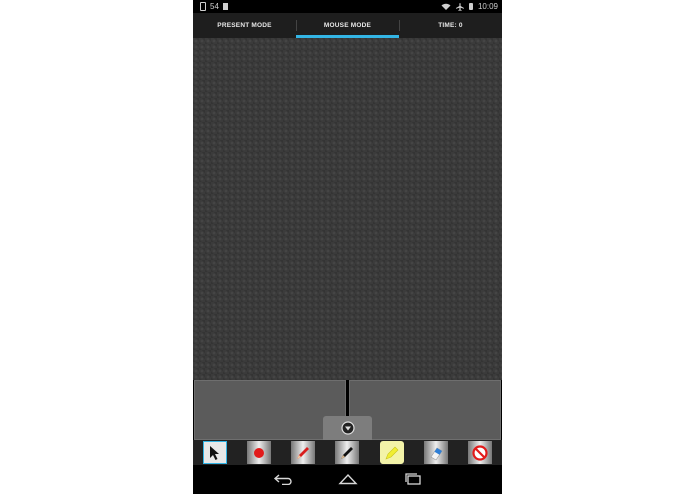 This screenshot has width=695, height=494. I want to click on black-pen-icon, so click(347, 452).